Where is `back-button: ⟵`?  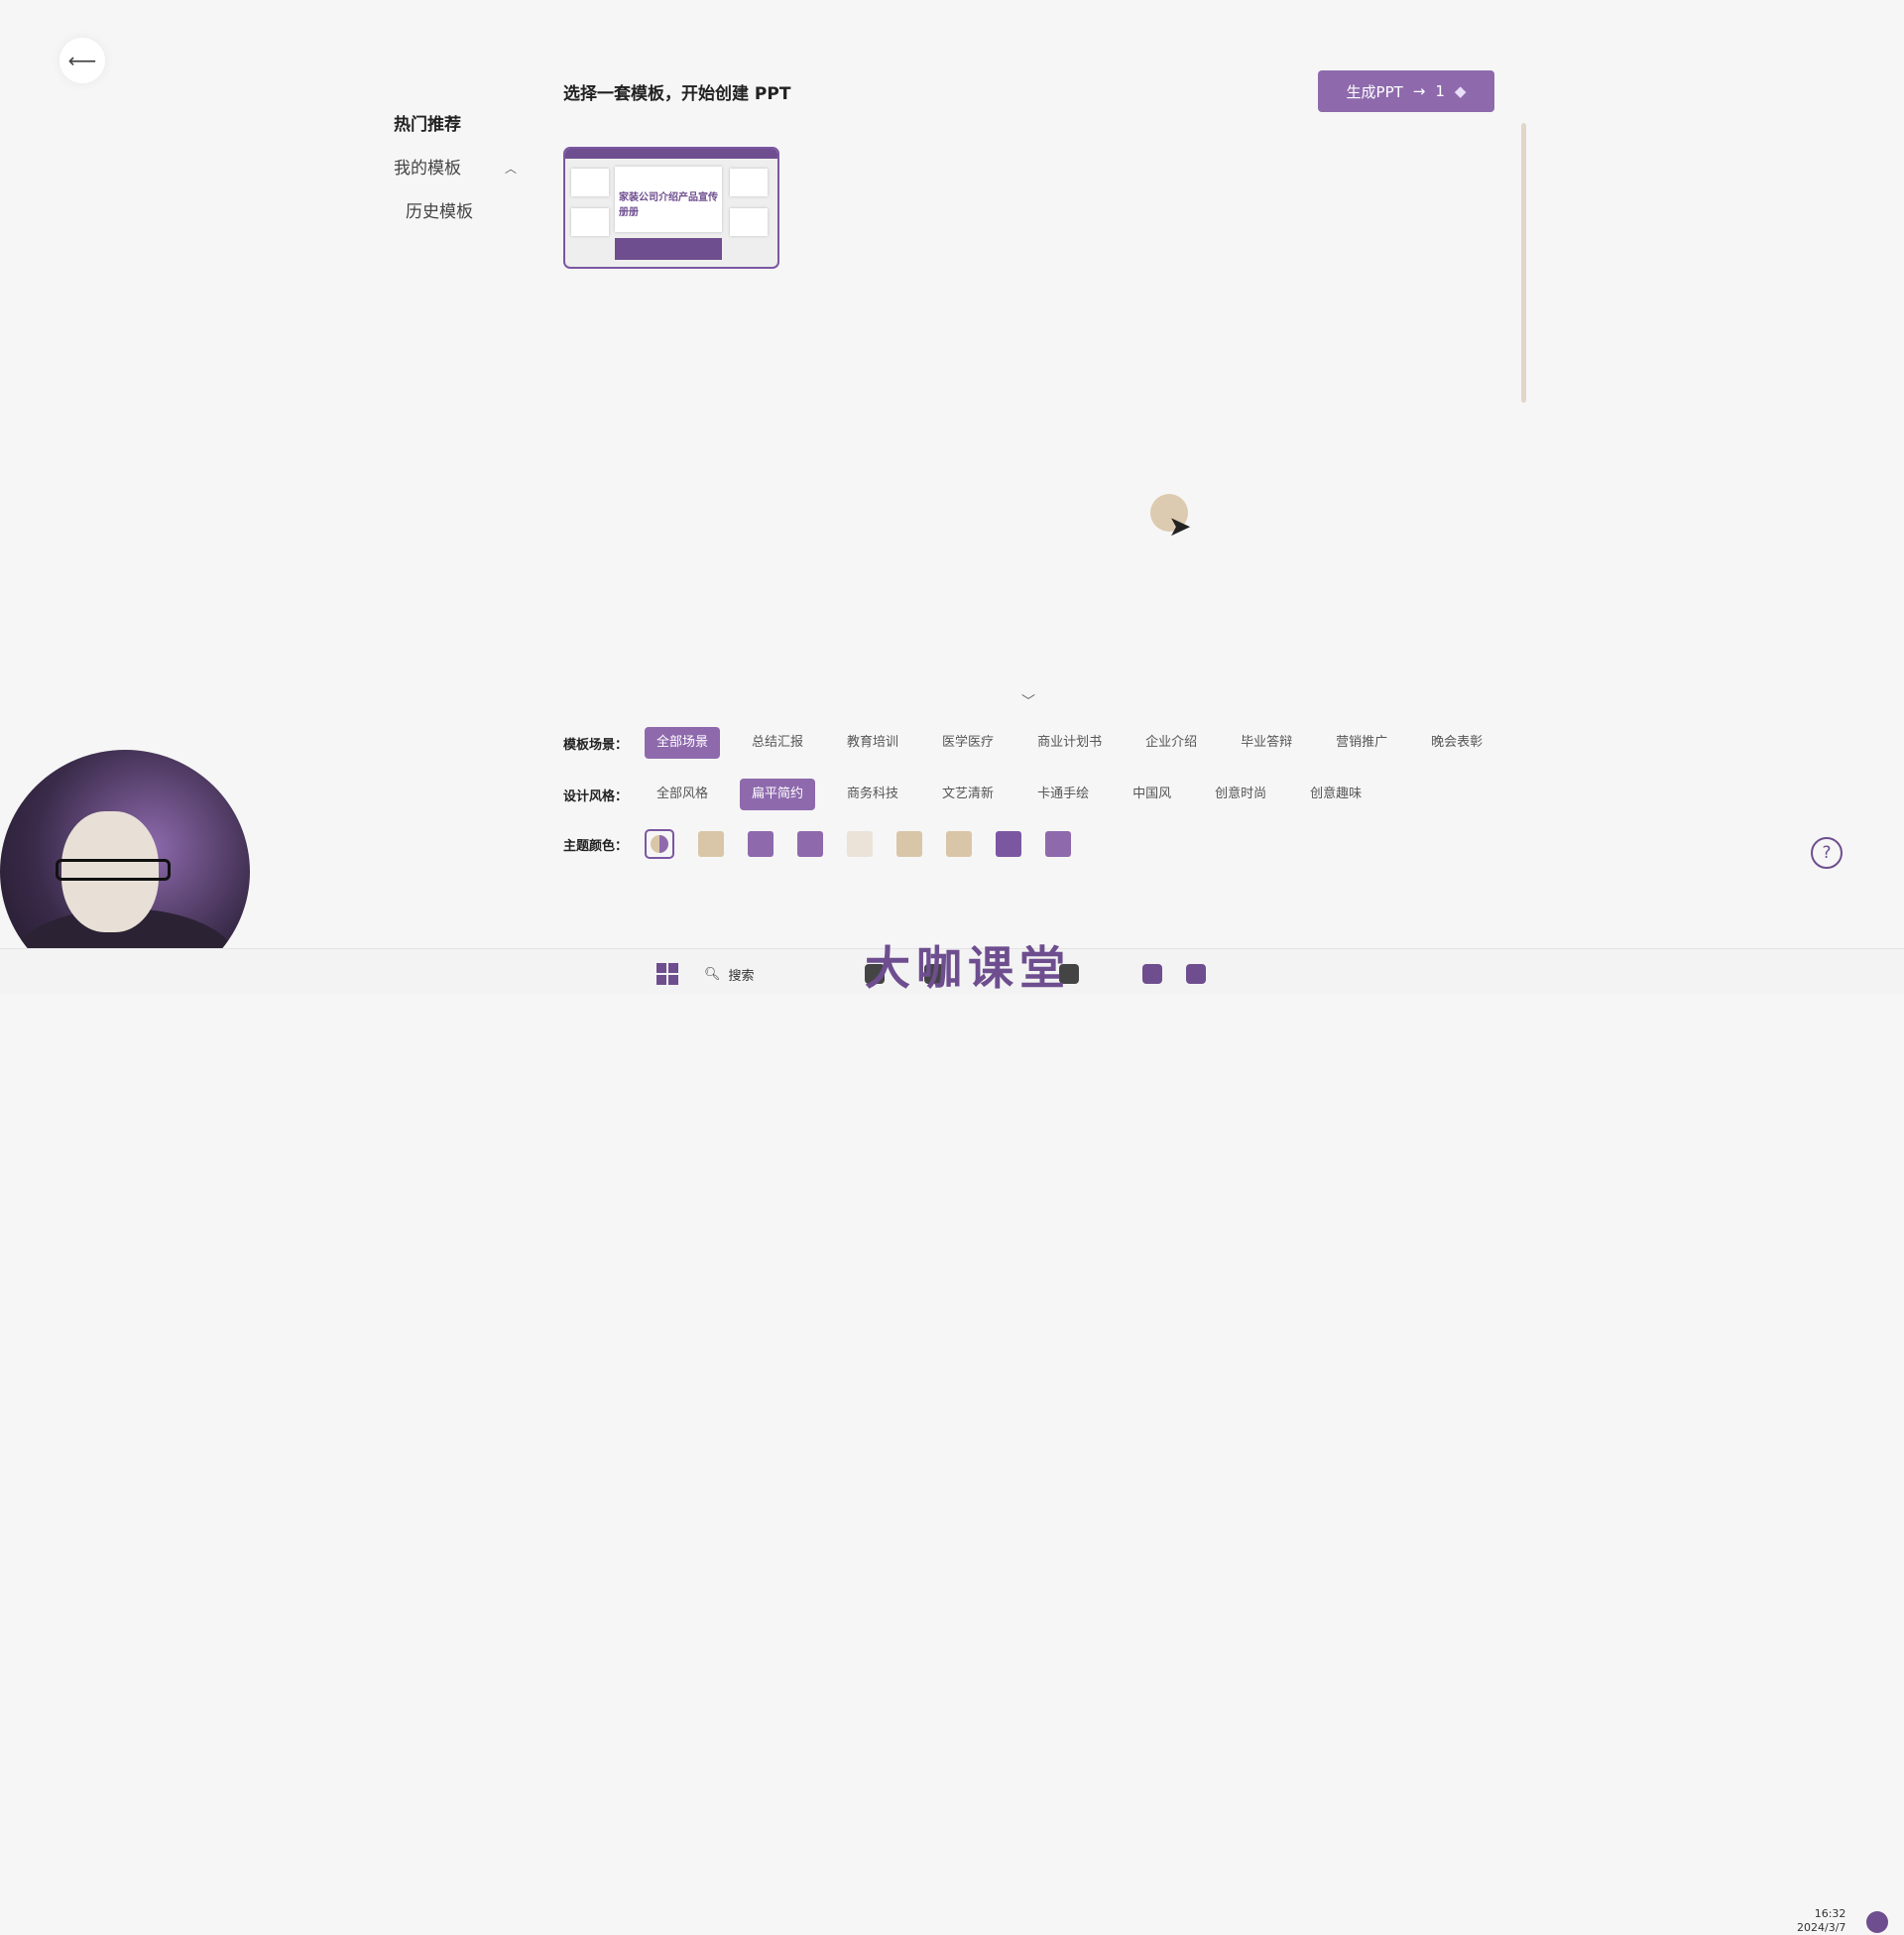
back-button: ⟵ is located at coordinates (82, 60).